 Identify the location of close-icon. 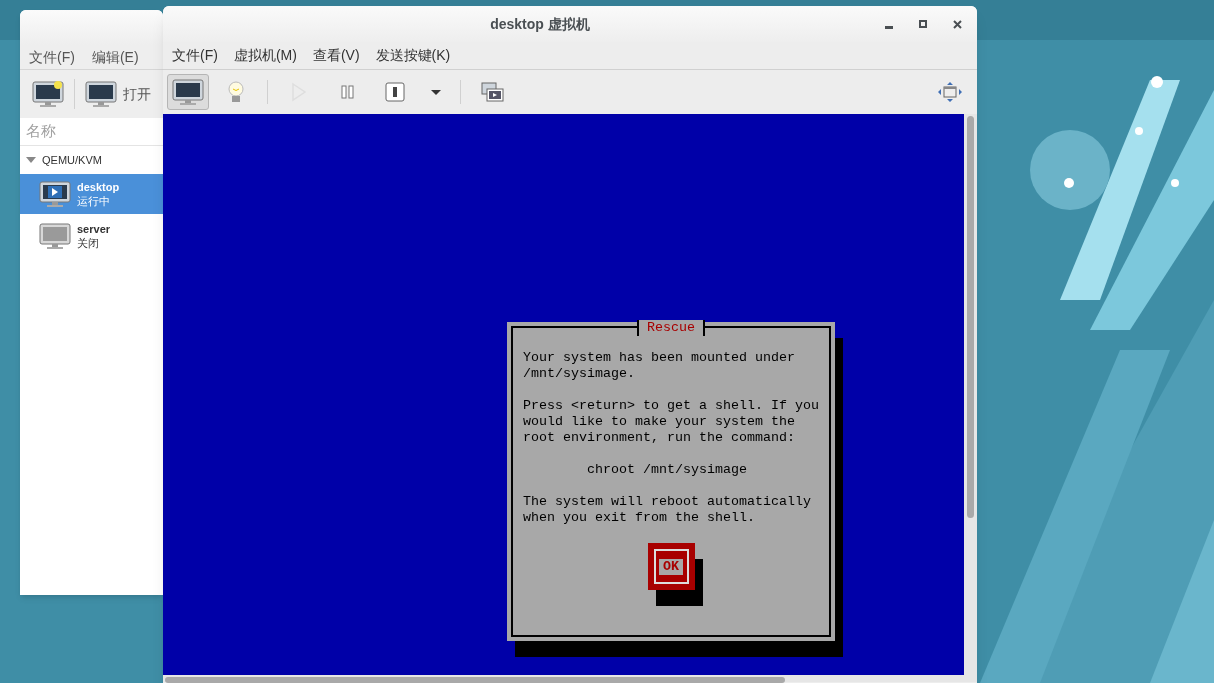
(957, 24).